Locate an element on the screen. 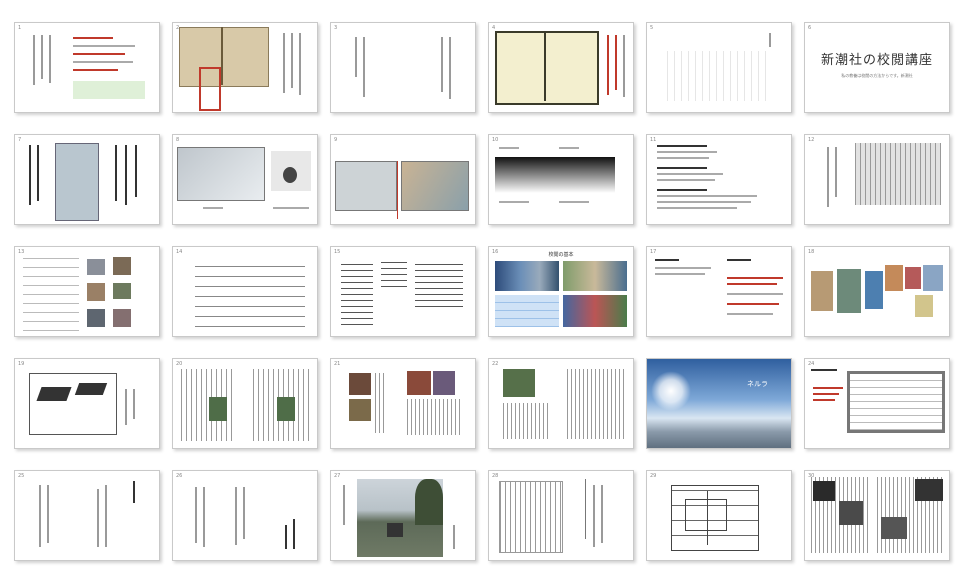 This screenshot has width=980, height=576. slide-number: 1 is located at coordinates (20, 28).